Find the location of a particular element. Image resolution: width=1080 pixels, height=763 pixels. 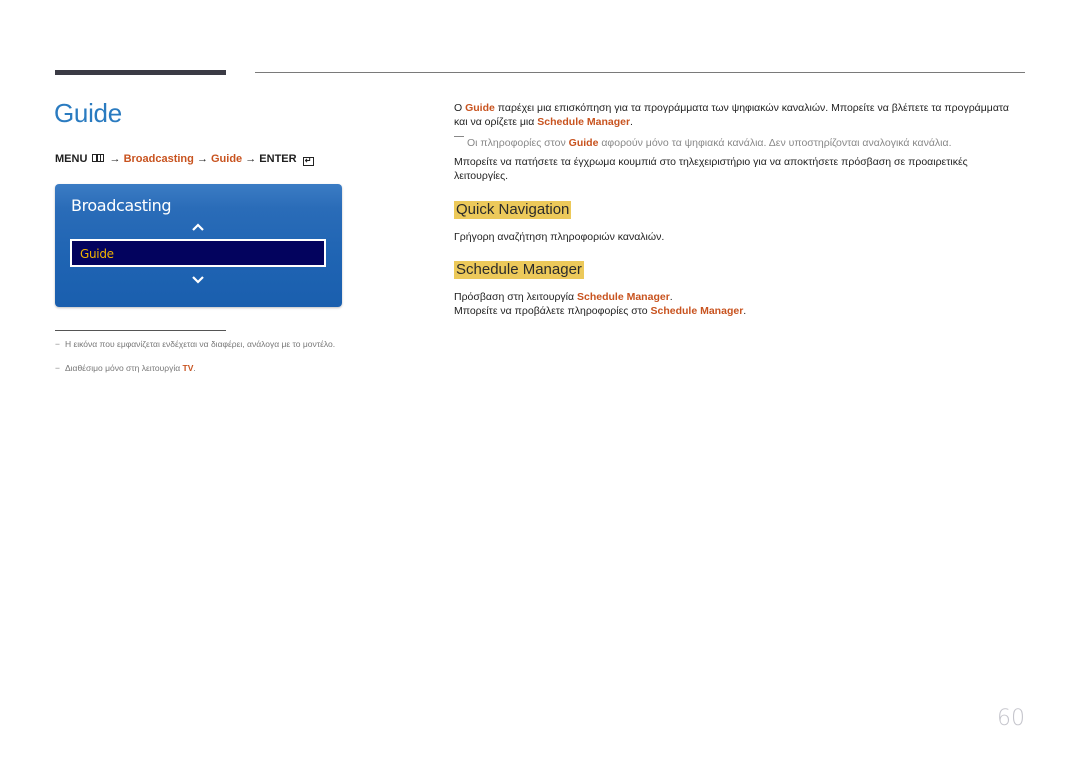

notes-divider is located at coordinates (140, 330).